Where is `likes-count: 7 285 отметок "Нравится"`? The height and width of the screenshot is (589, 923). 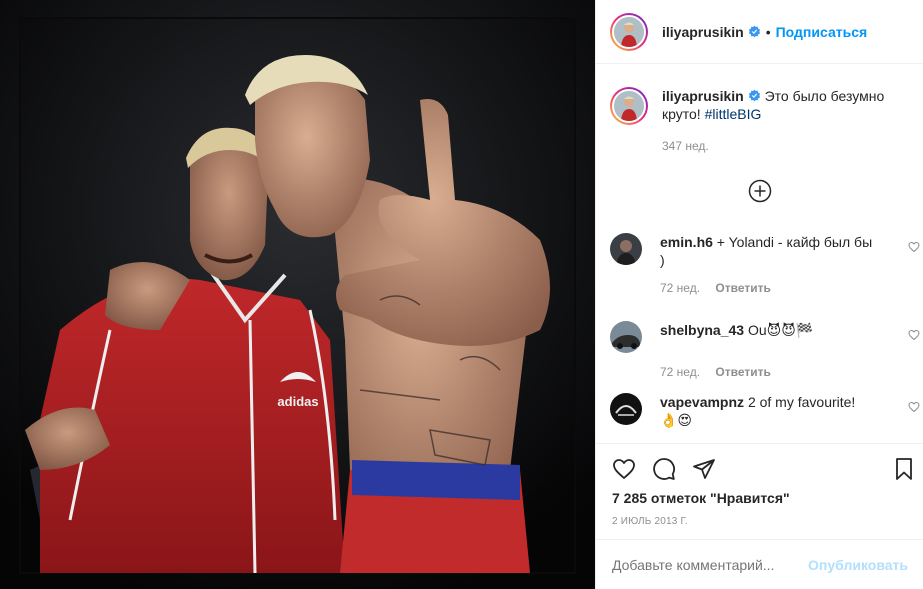 likes-count: 7 285 отметок "Нравится" is located at coordinates (701, 498).